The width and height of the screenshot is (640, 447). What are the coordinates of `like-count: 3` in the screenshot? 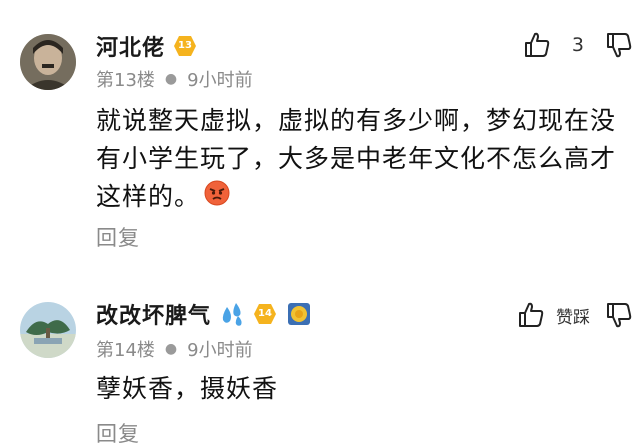 It's located at (577, 45).